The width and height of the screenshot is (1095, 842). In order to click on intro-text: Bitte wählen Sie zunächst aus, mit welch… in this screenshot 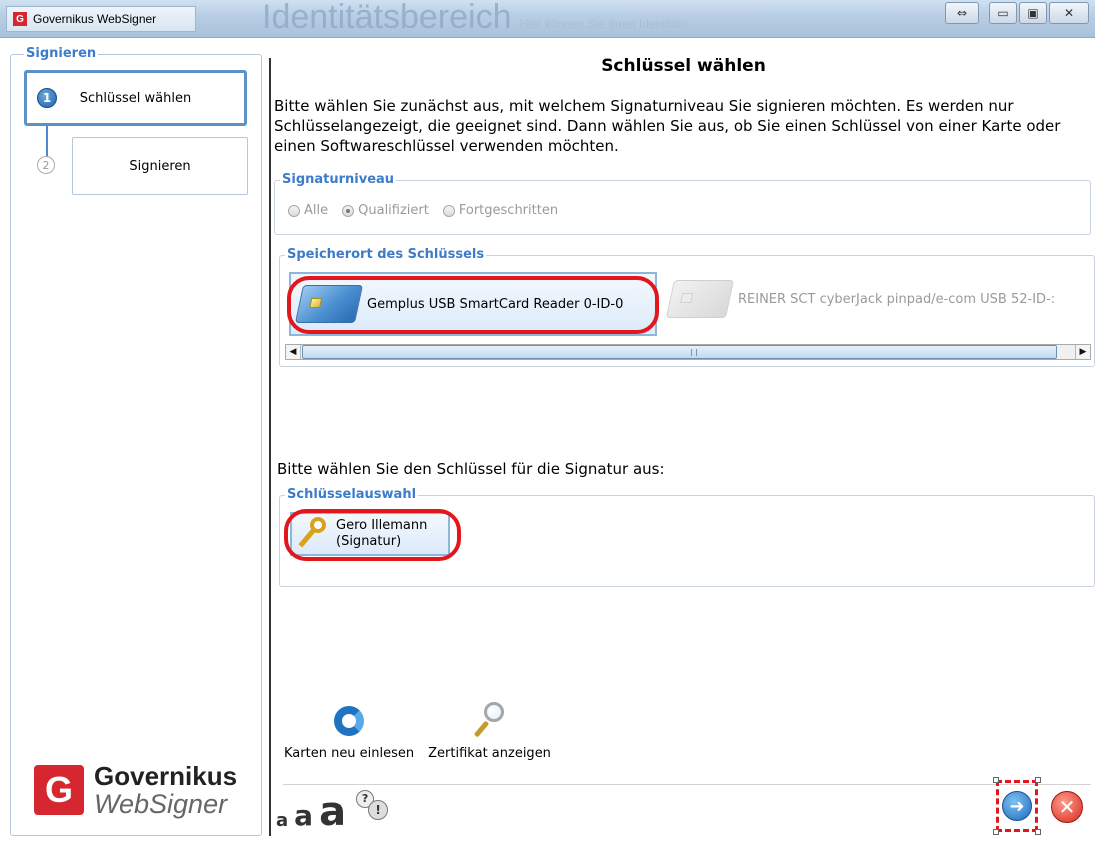, I will do `click(667, 126)`.